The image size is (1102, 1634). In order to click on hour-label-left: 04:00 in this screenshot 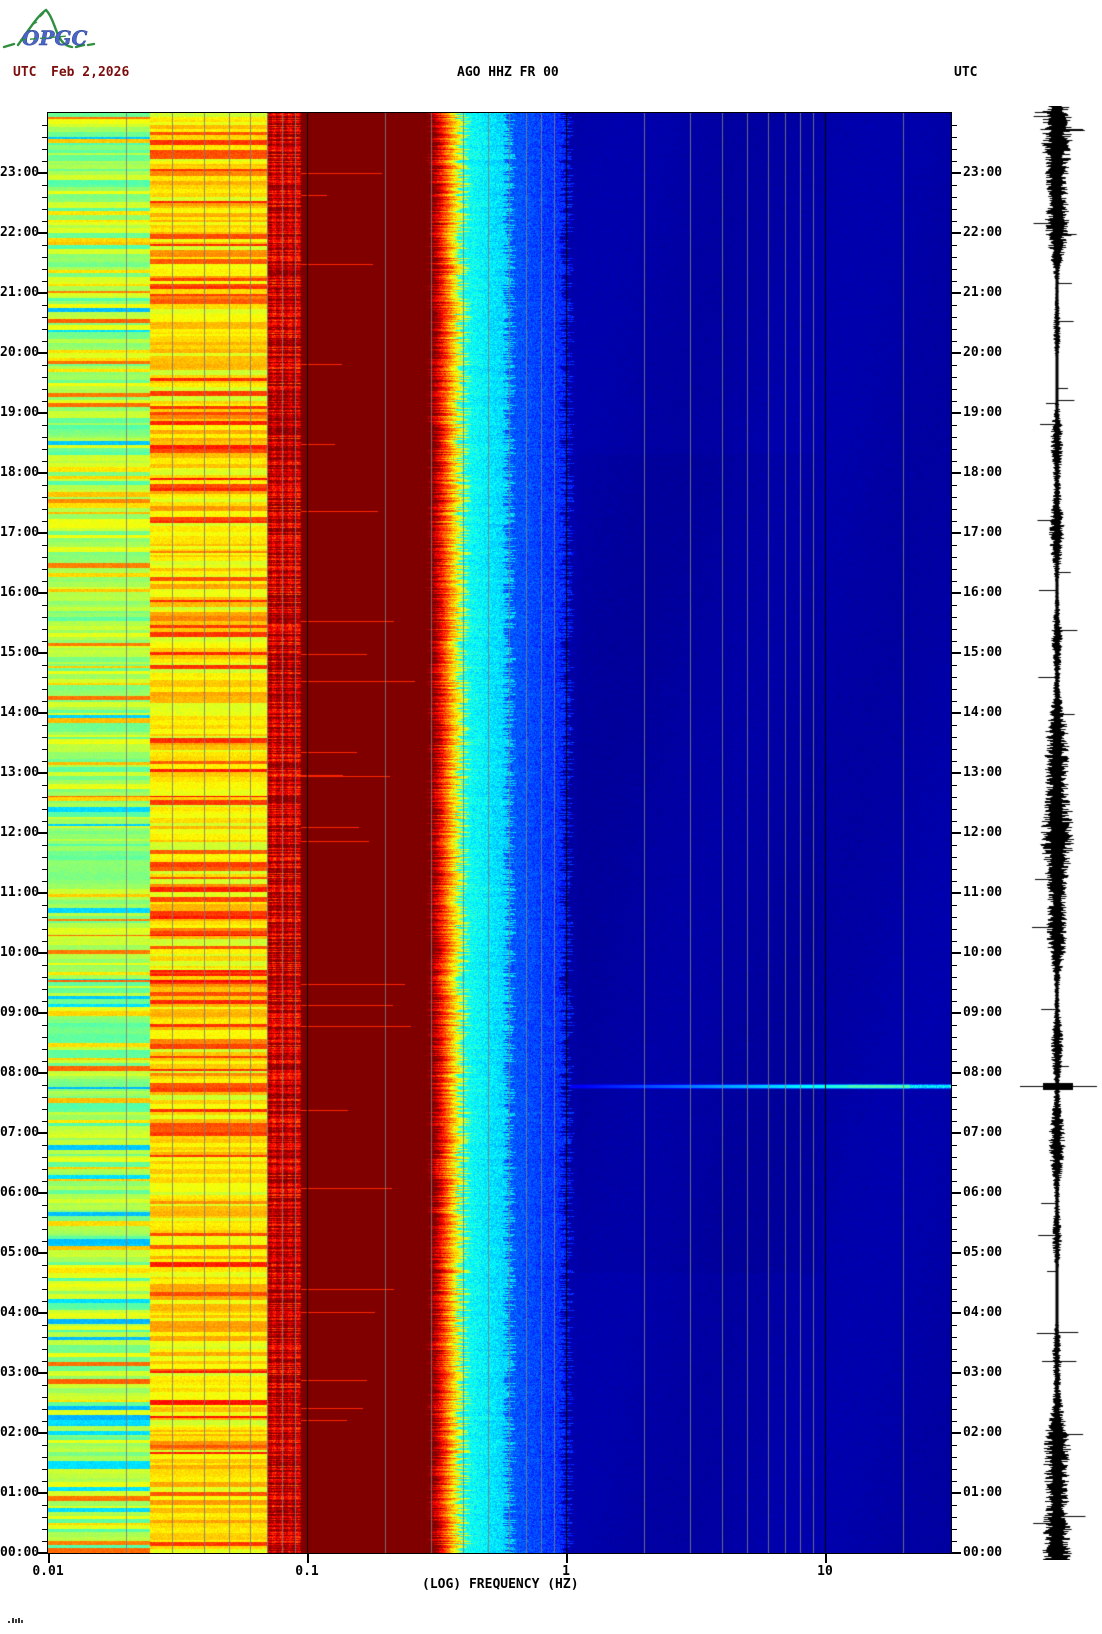, I will do `click(20, 1312)`.